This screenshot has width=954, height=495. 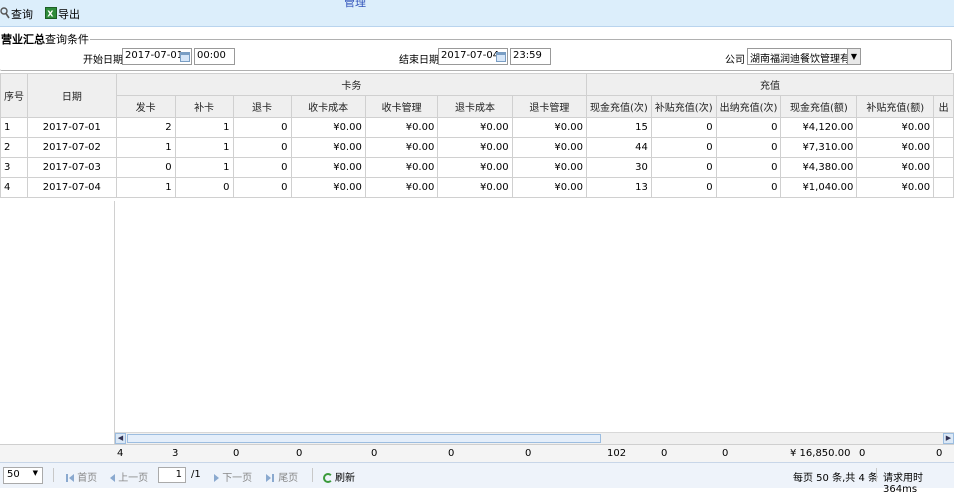 I want to click on column-header: 出, so click(x=943, y=106).